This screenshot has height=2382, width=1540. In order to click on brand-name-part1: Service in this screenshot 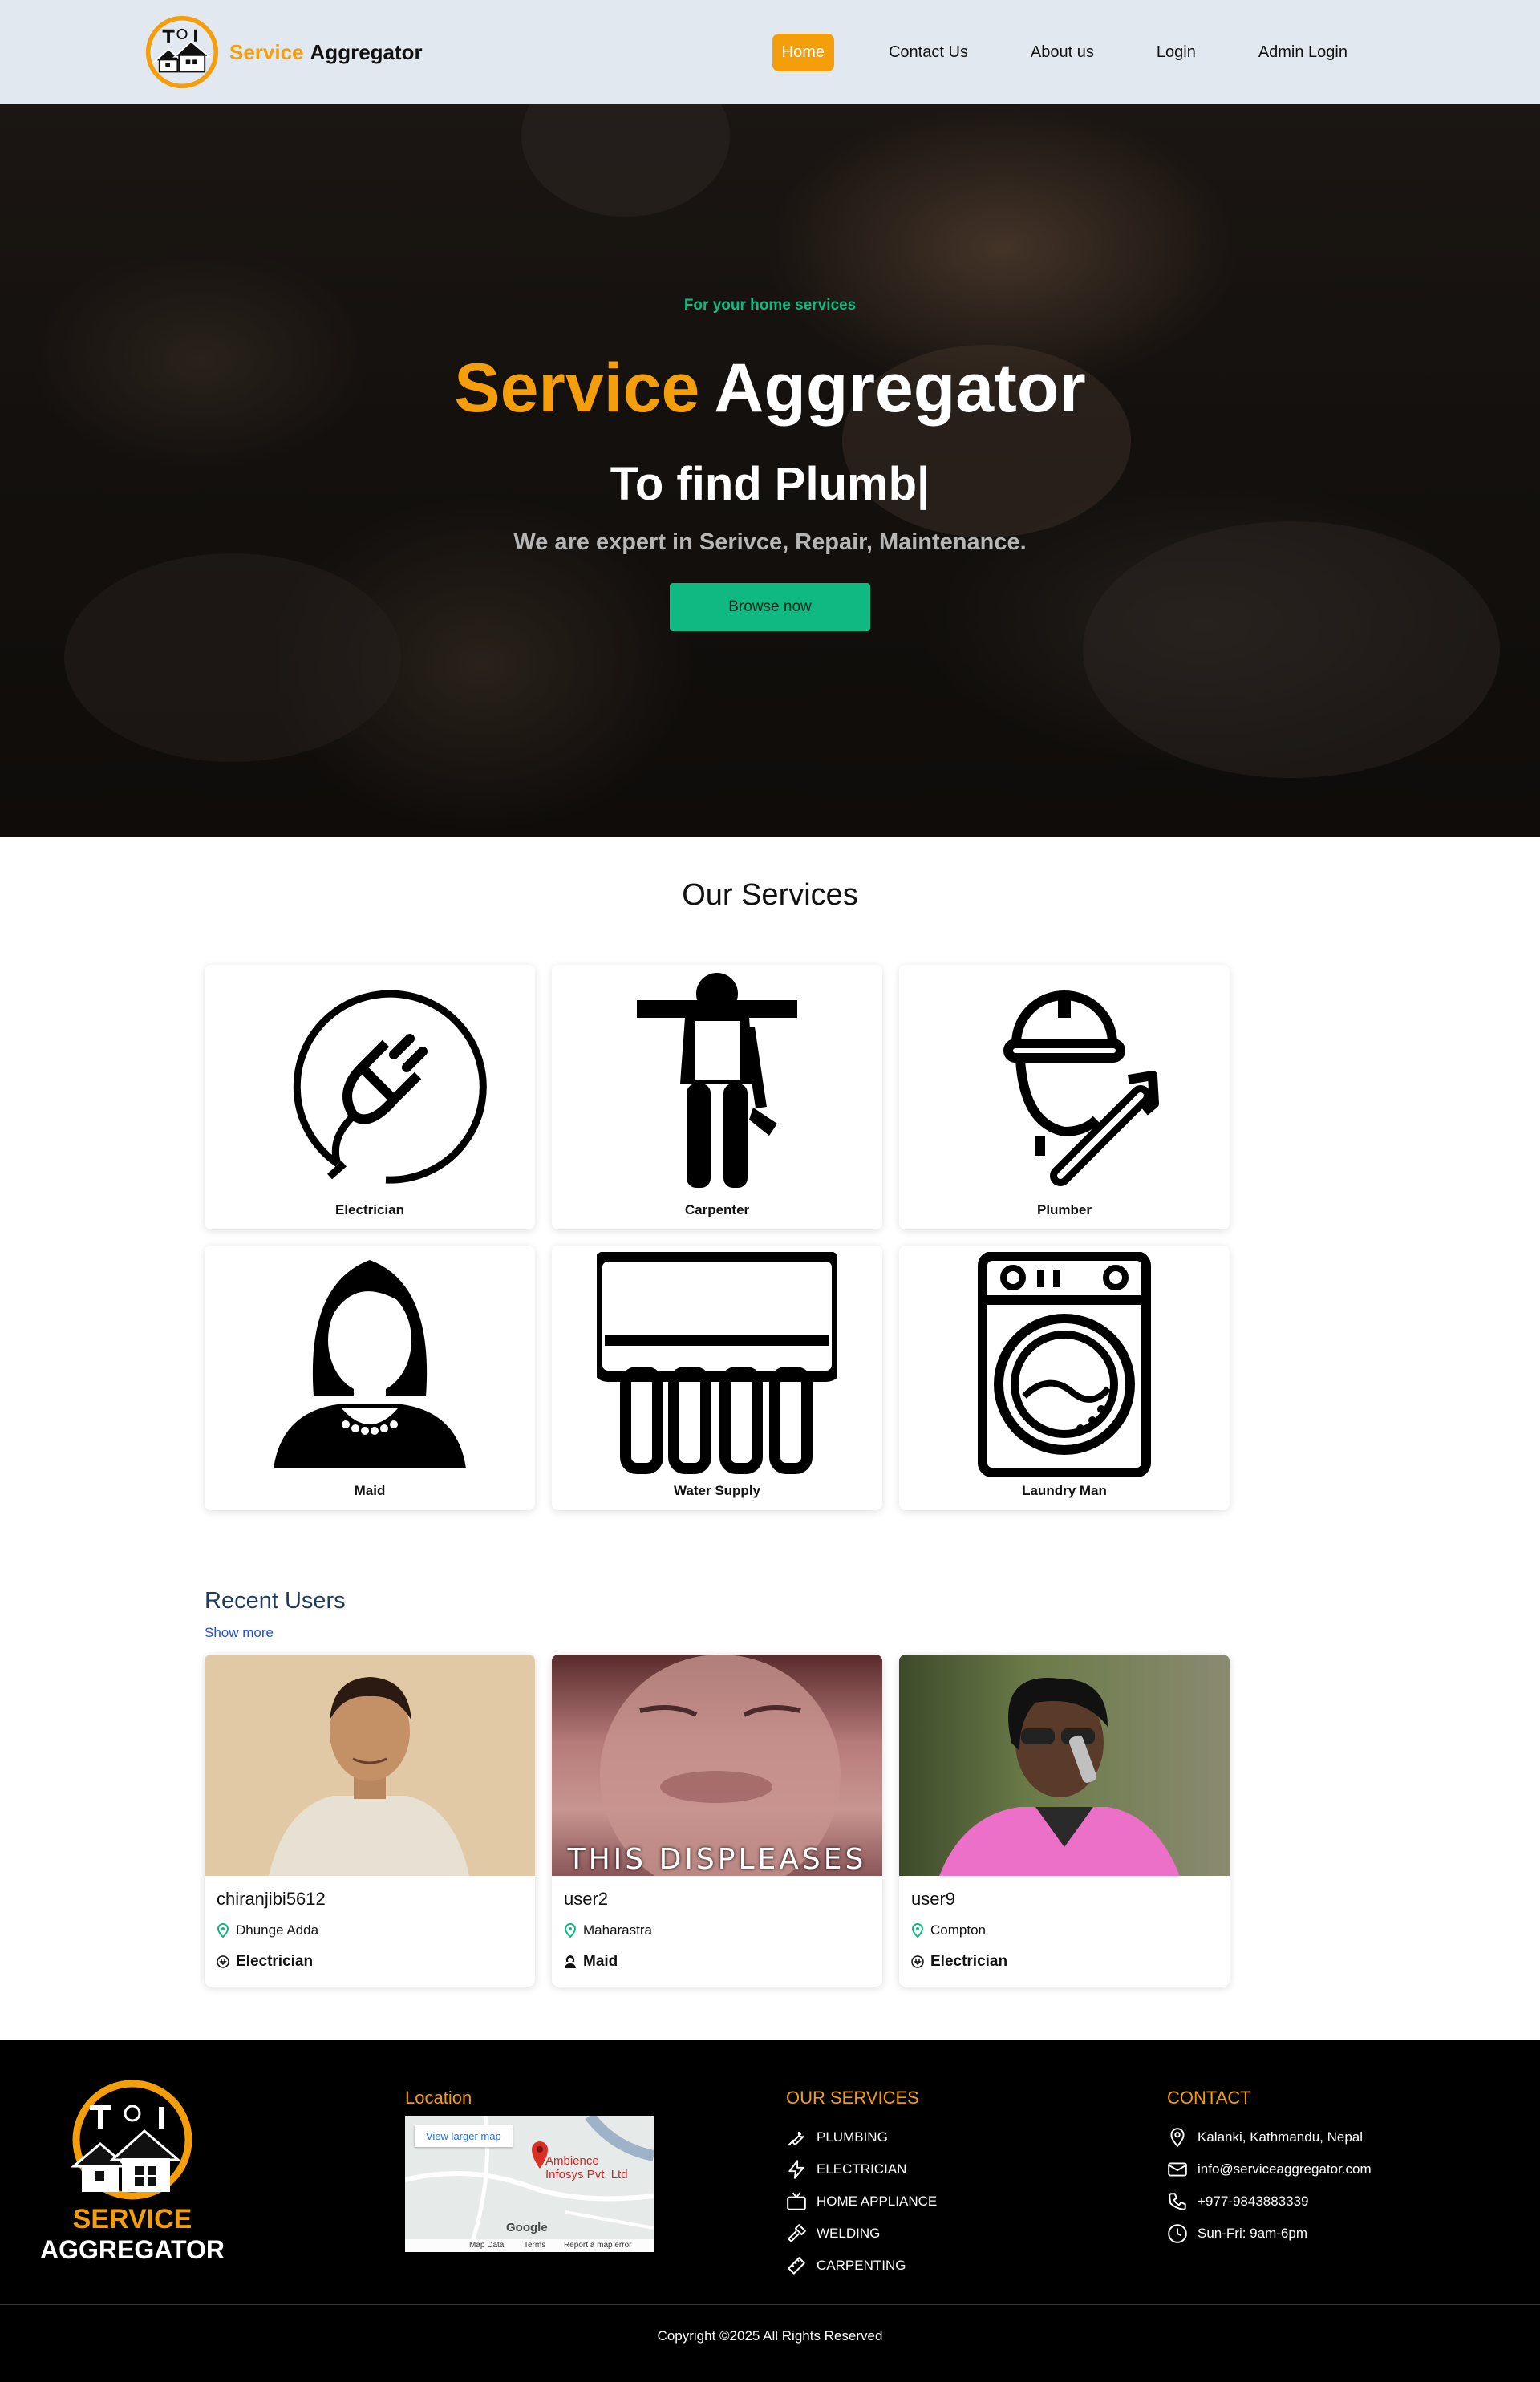, I will do `click(266, 51)`.